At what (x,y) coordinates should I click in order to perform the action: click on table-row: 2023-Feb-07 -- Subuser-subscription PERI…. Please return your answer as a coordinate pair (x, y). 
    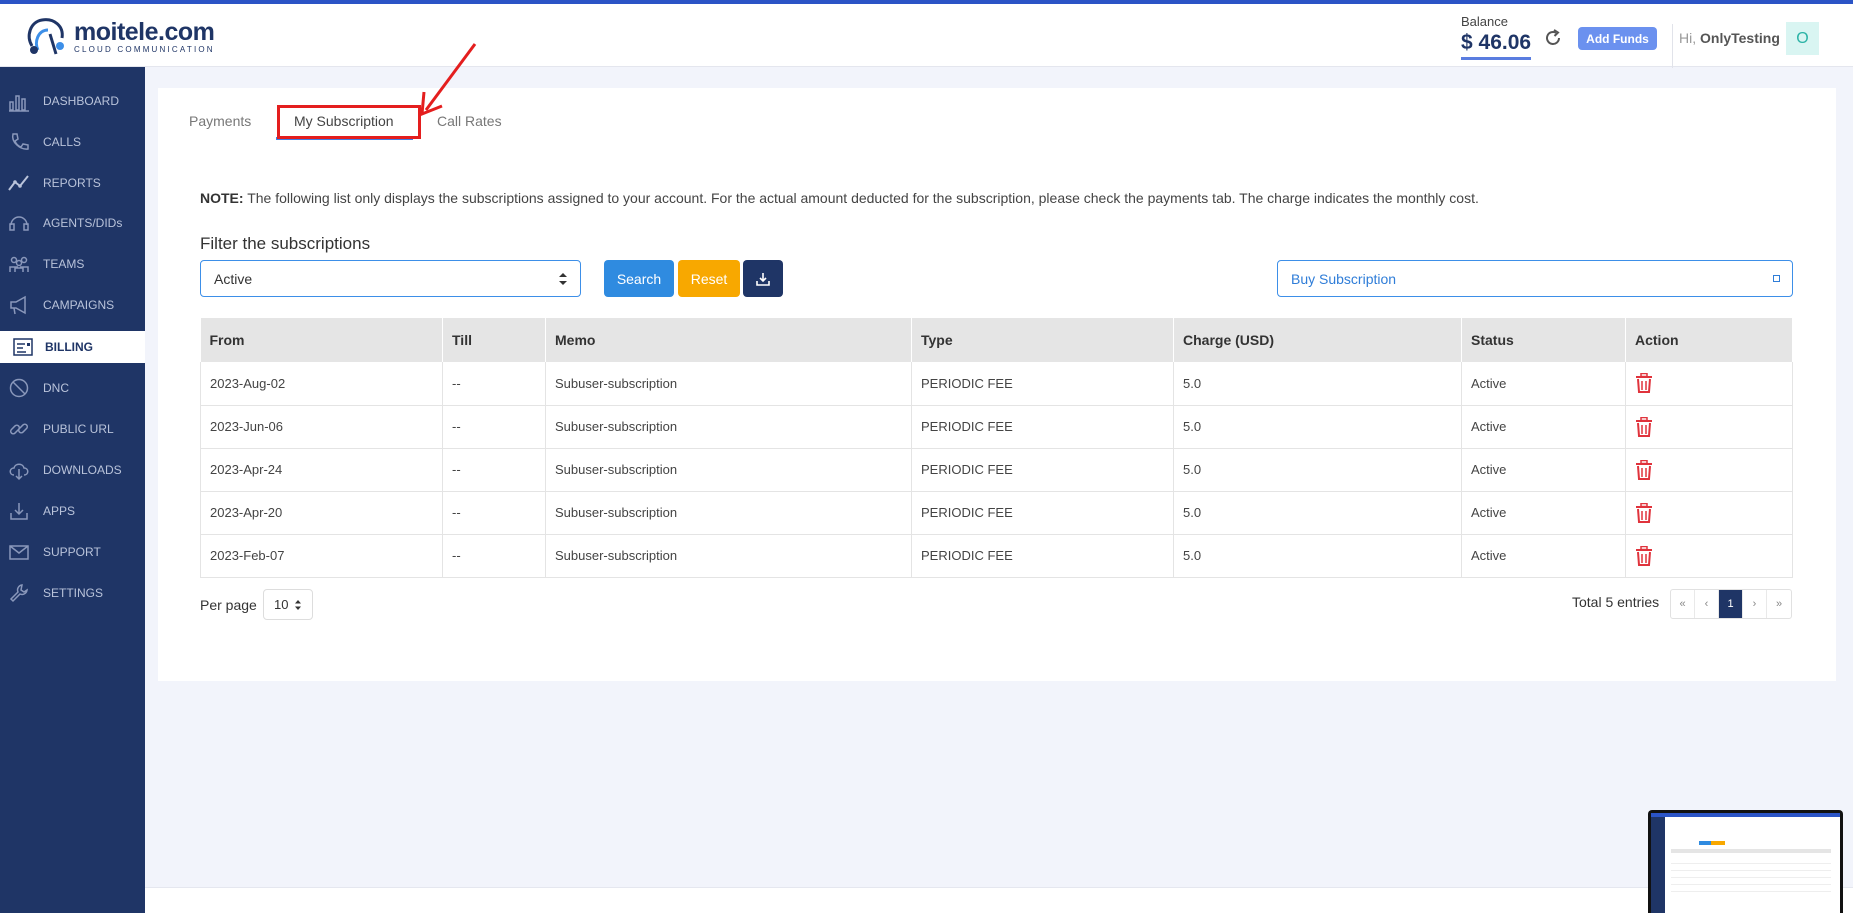
    Looking at the image, I should click on (996, 556).